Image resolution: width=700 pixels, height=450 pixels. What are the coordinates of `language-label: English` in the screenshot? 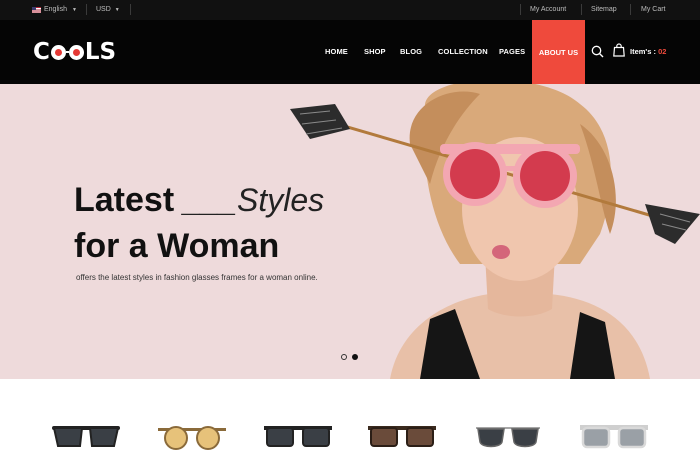 It's located at (55, 9).